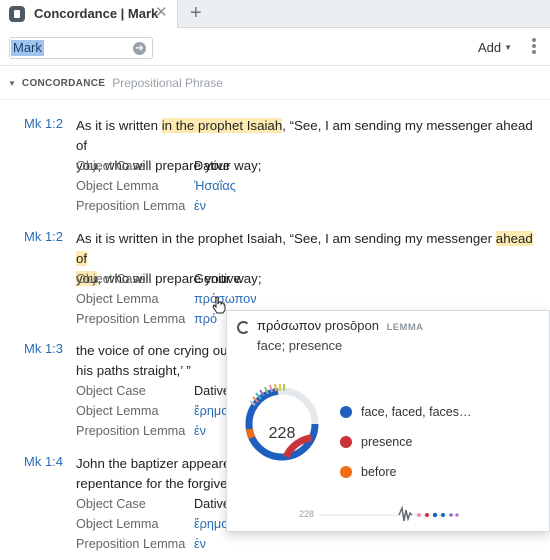 The height and width of the screenshot is (560, 550). Describe the element at coordinates (12, 83) in the screenshot. I see `collapse-caret-icon: ▼` at that location.